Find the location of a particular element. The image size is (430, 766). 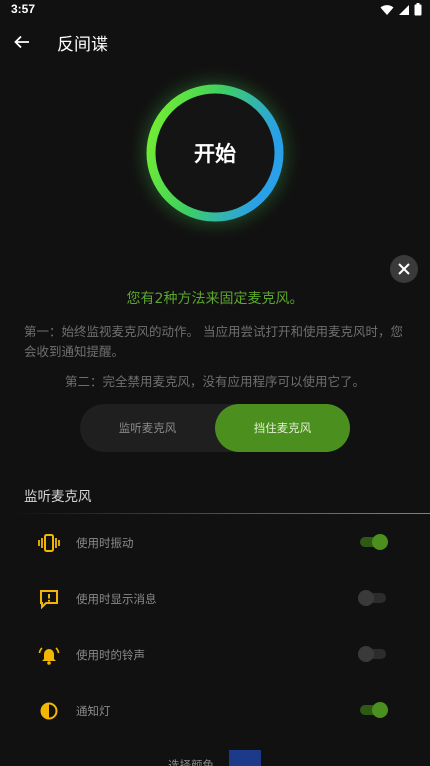

info-description-1: 第一：始终监视麦克风的动作。 当应用尝试打开和使用麦克风时，您会收到通知提醒。 is located at coordinates (213, 341).